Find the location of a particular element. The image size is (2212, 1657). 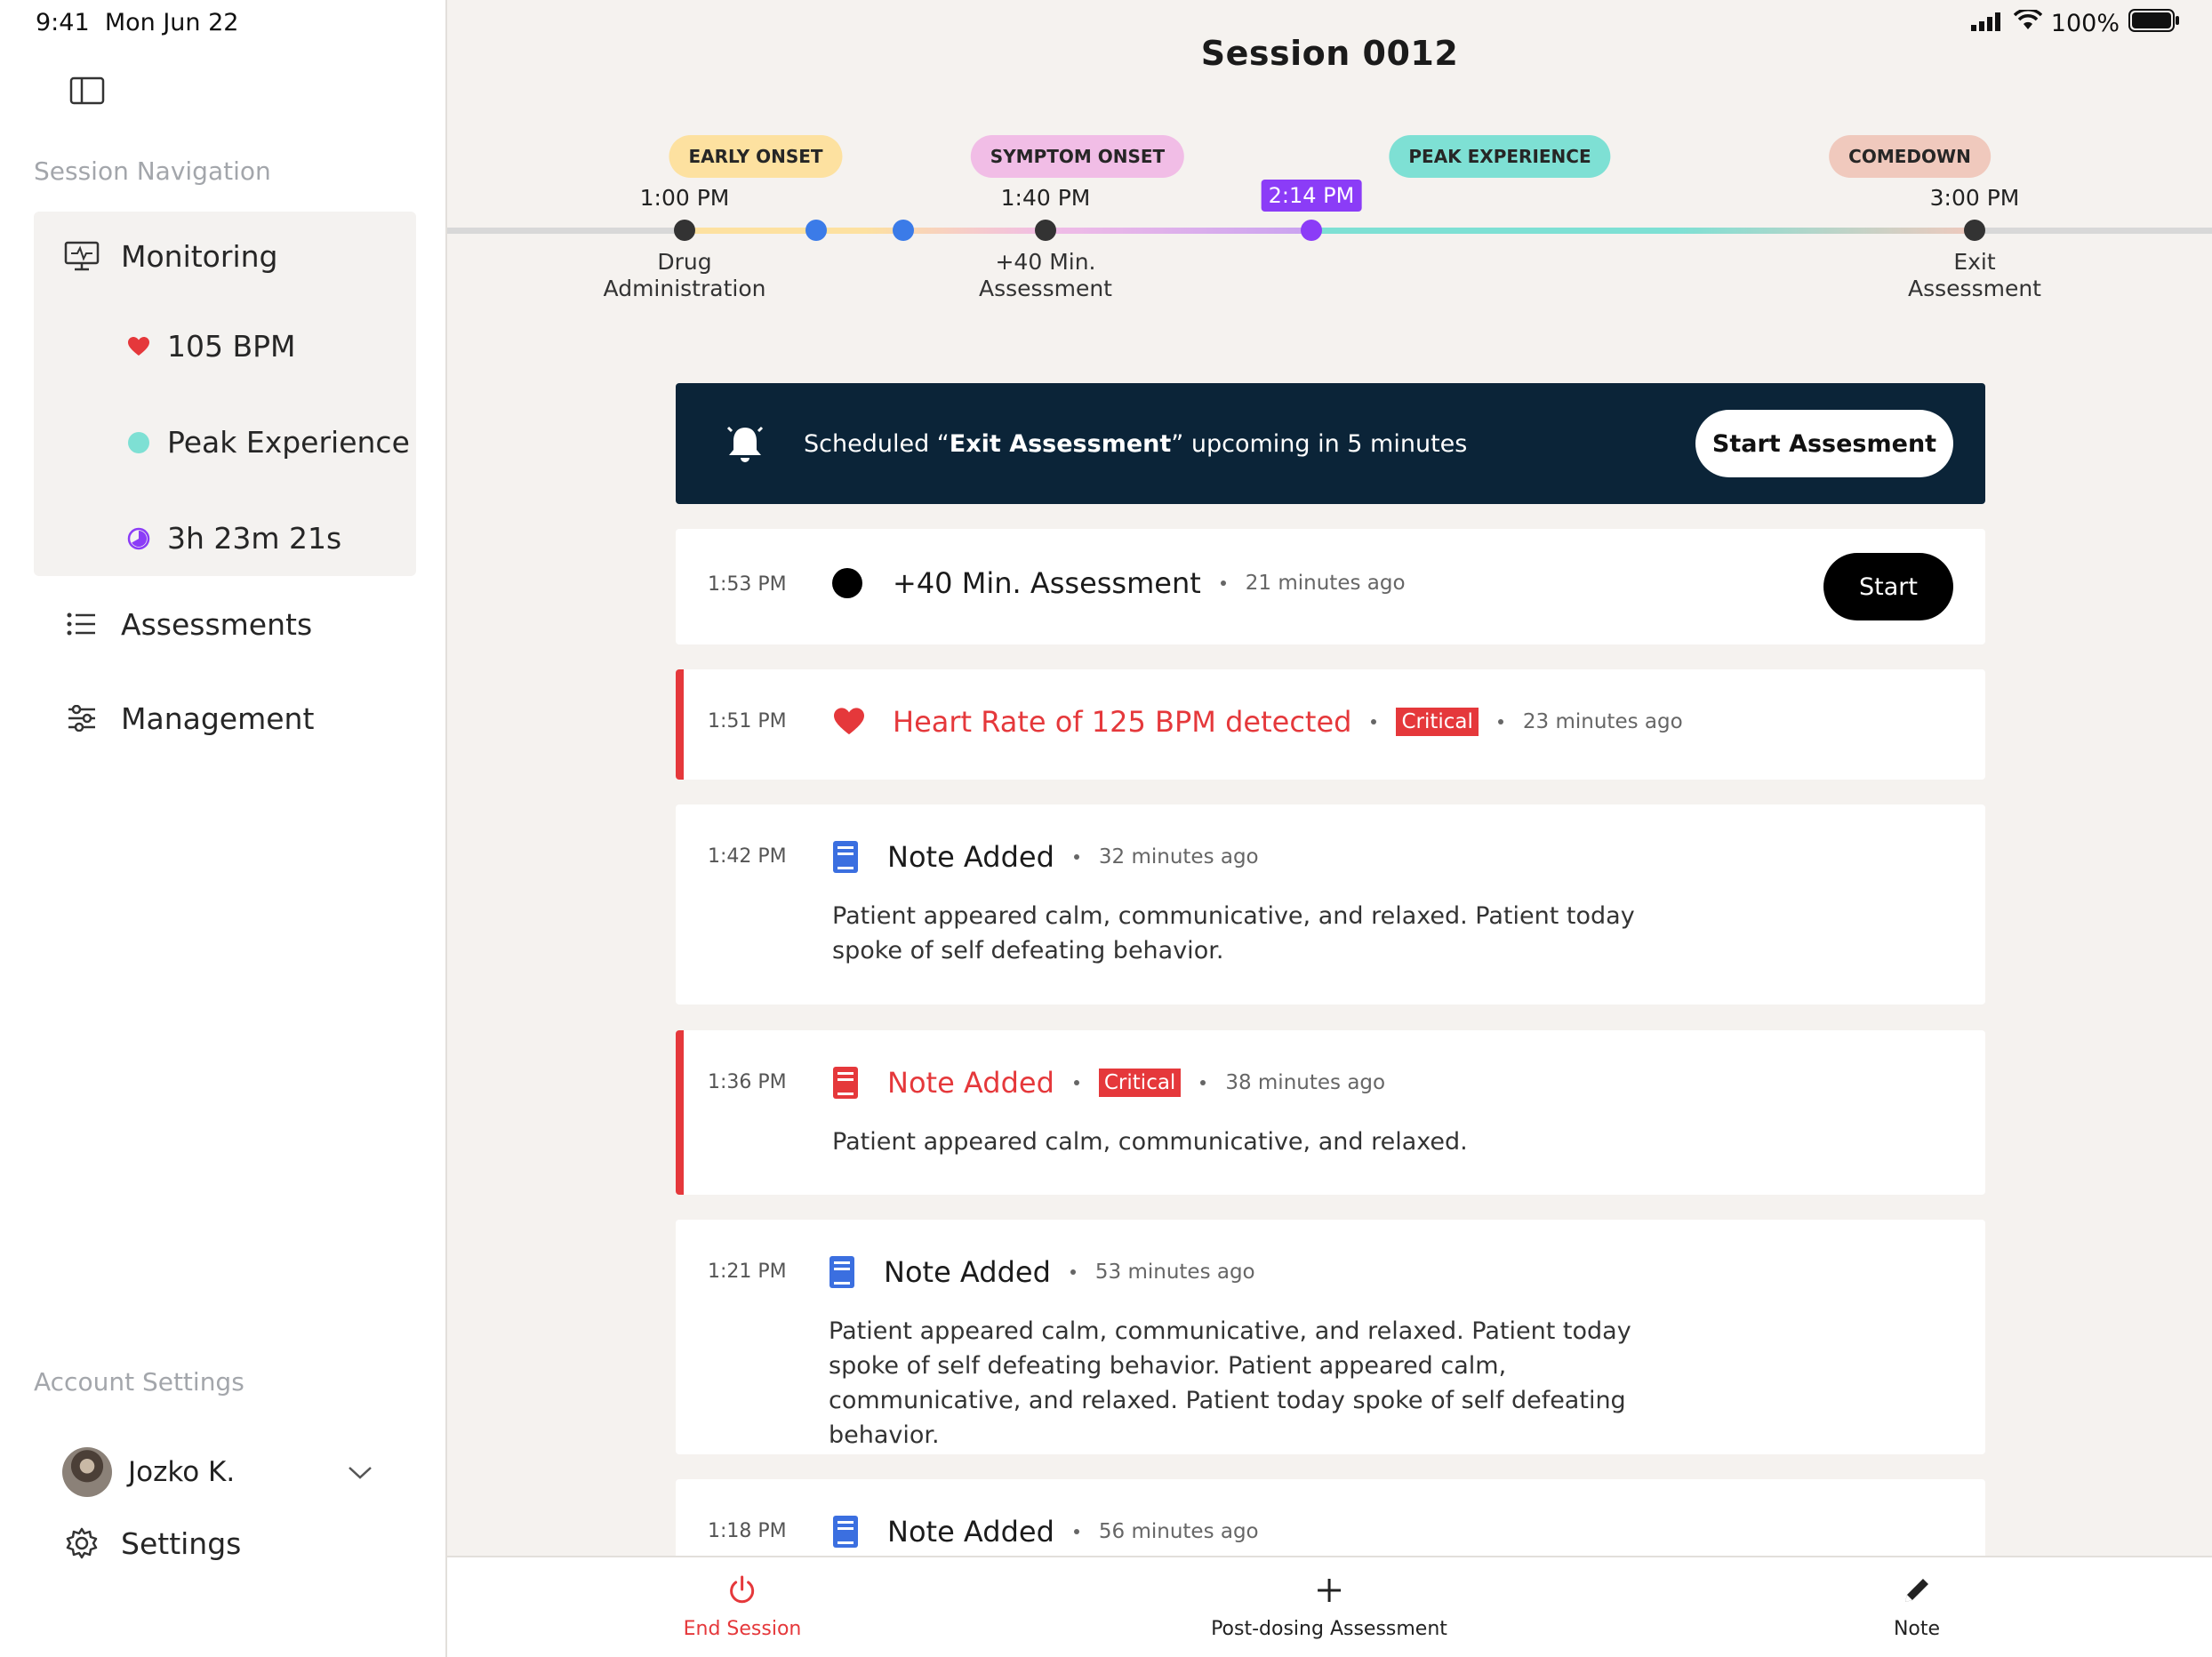

feed-item-header: Note Added 32 minutes ago is located at coordinates (1045, 857).